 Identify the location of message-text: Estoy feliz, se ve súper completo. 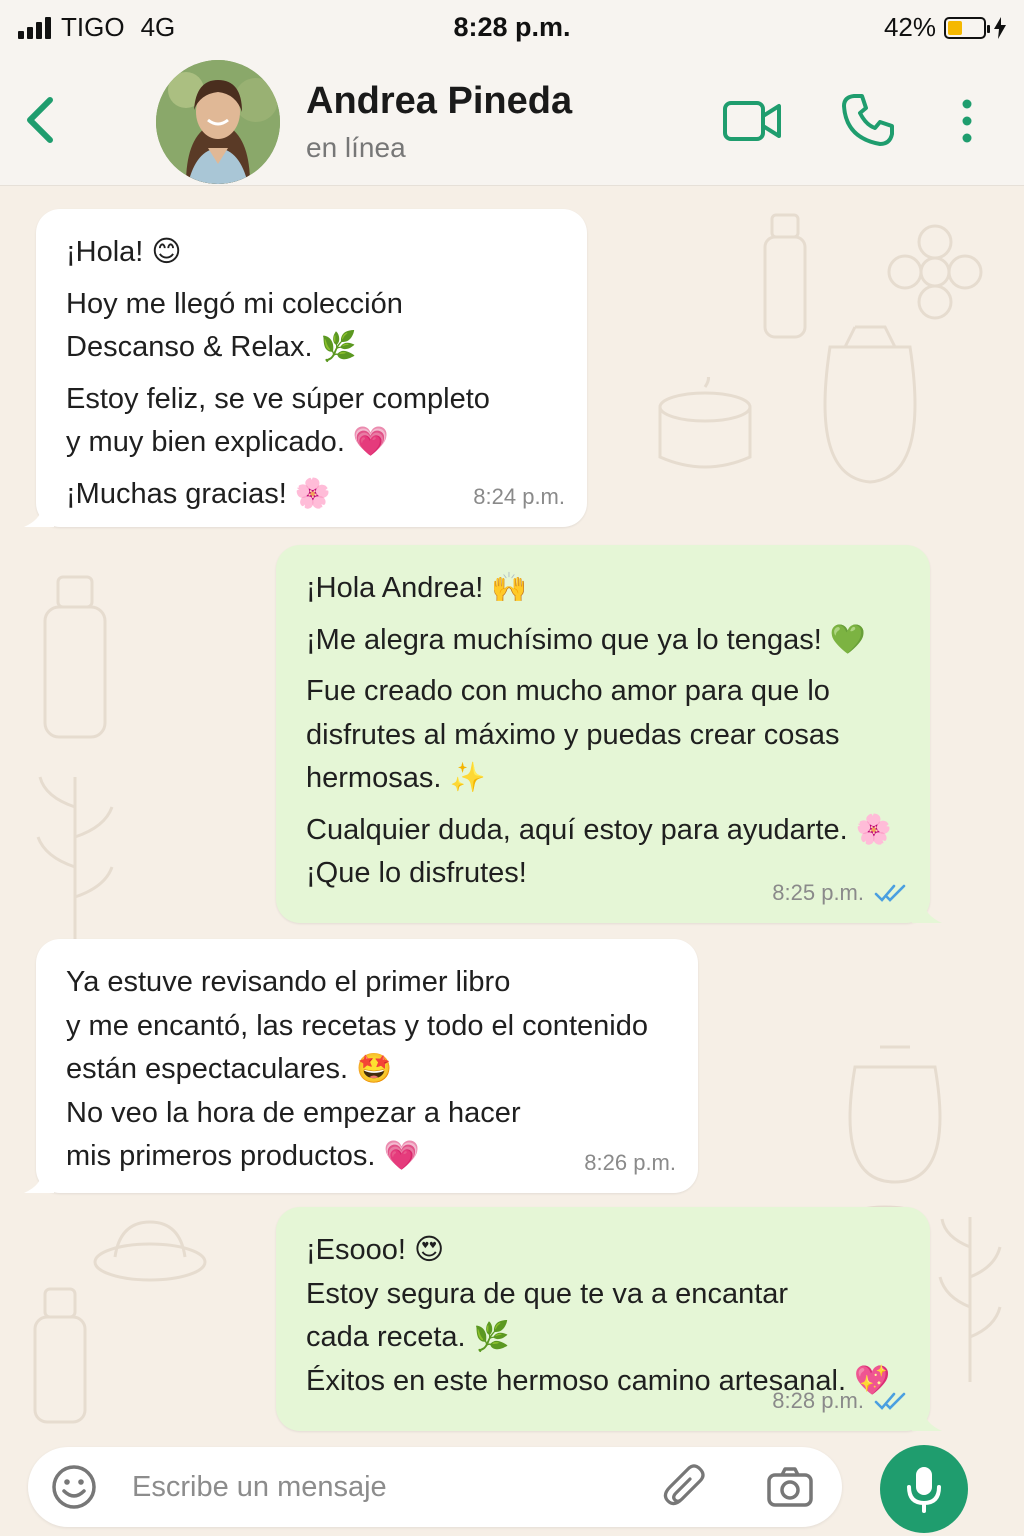
(278, 398).